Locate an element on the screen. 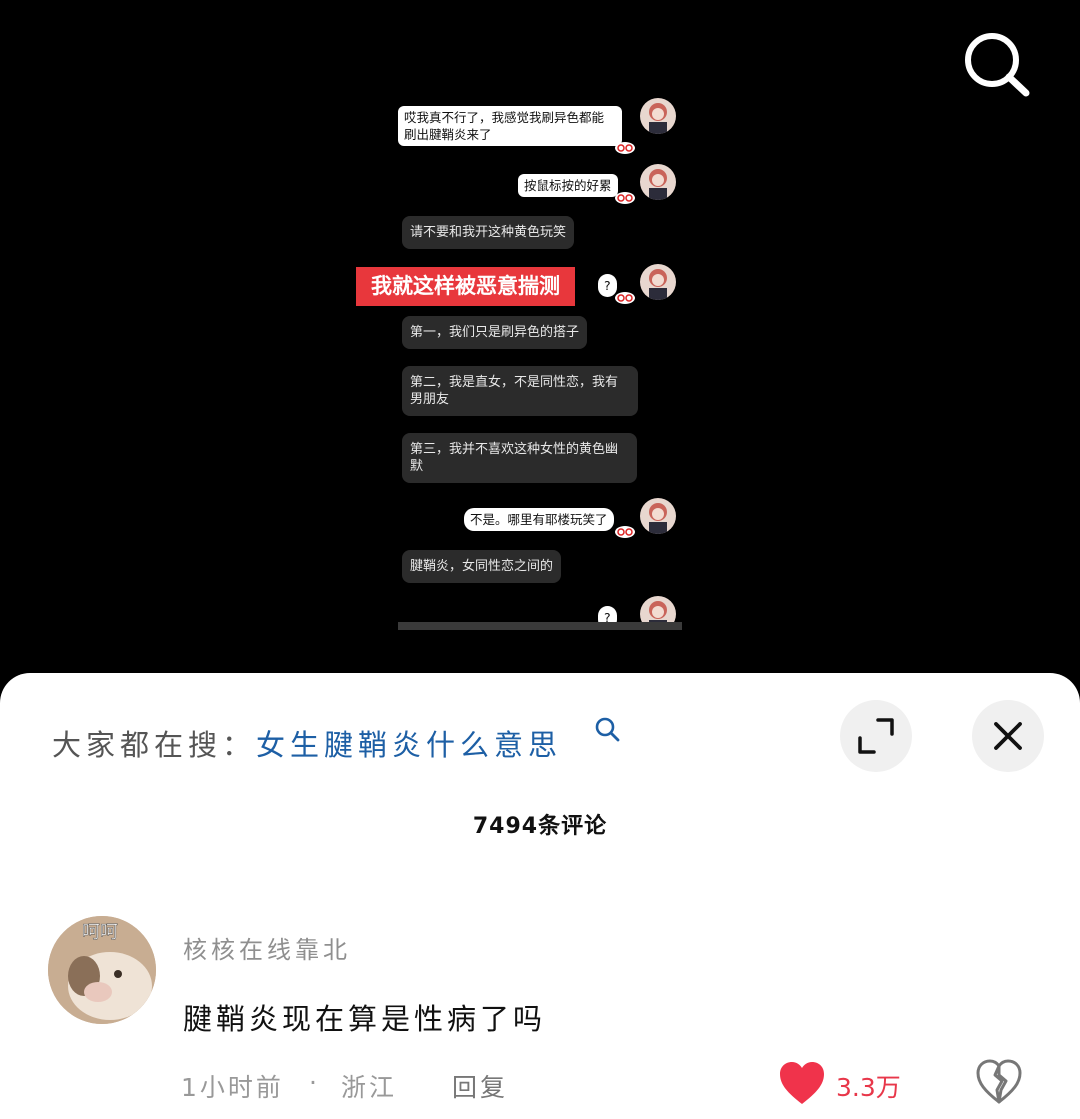  search-suggestion: 大家都在搜：女生腱鞘炎什么意思 is located at coordinates (307, 743).